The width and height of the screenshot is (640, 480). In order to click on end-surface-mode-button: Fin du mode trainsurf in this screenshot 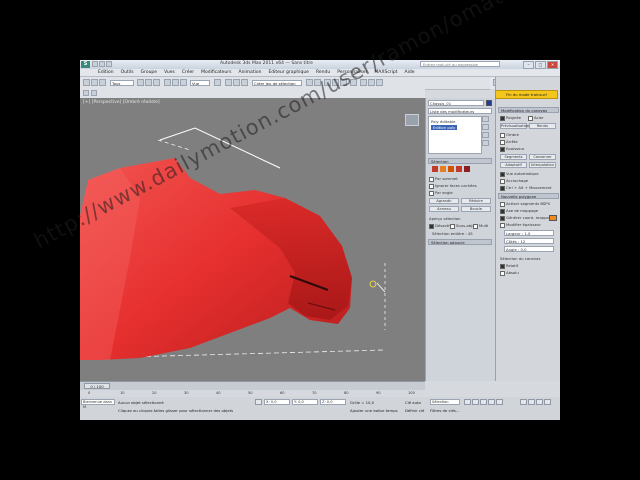, I will do `click(526, 94)`.